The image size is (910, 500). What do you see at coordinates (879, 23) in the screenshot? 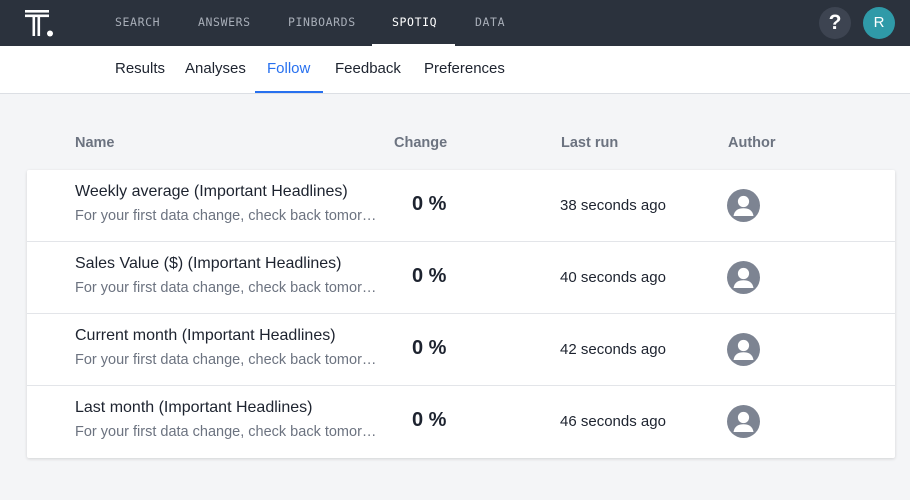
I see `user-avatar-button: R` at bounding box center [879, 23].